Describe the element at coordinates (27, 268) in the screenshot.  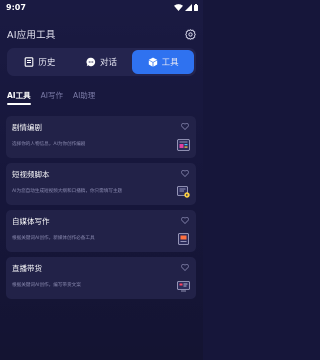
I see `tool-card-title: 直播带货` at that location.